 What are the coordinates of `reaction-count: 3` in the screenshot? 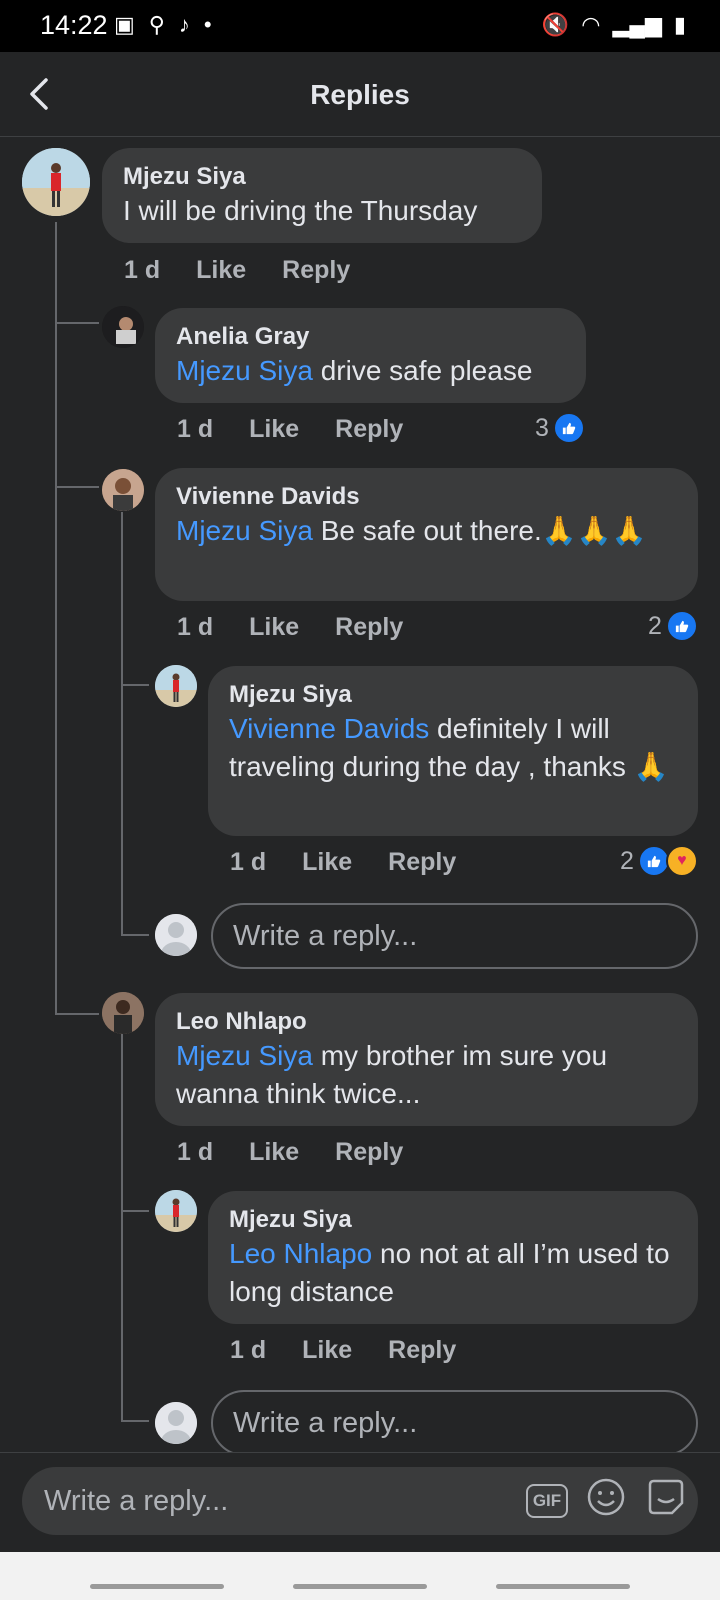 It's located at (542, 427).